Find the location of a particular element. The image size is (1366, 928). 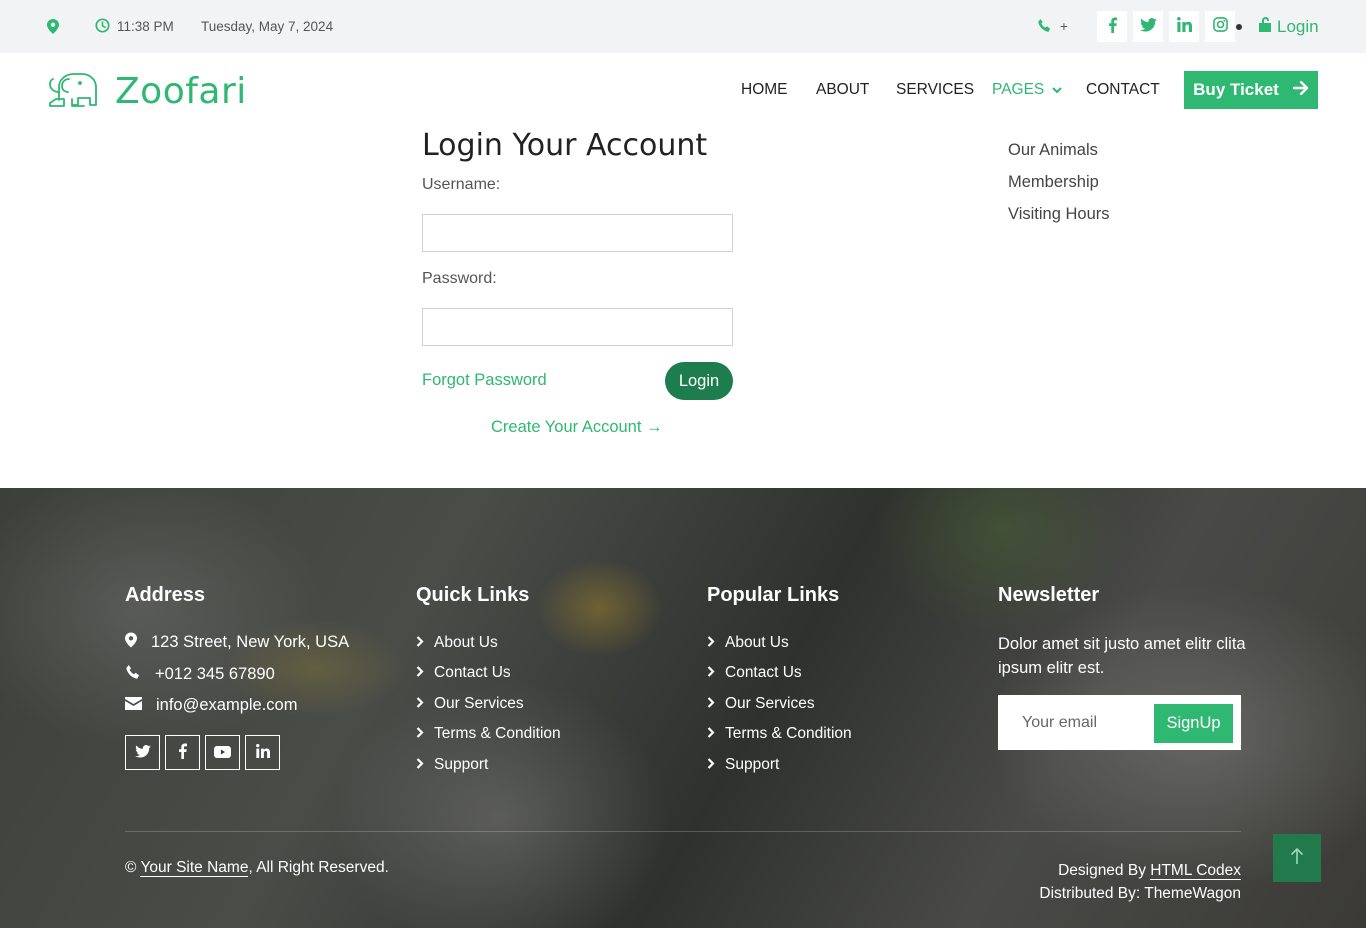

popular-link-about-us: About Us is located at coordinates (748, 643).